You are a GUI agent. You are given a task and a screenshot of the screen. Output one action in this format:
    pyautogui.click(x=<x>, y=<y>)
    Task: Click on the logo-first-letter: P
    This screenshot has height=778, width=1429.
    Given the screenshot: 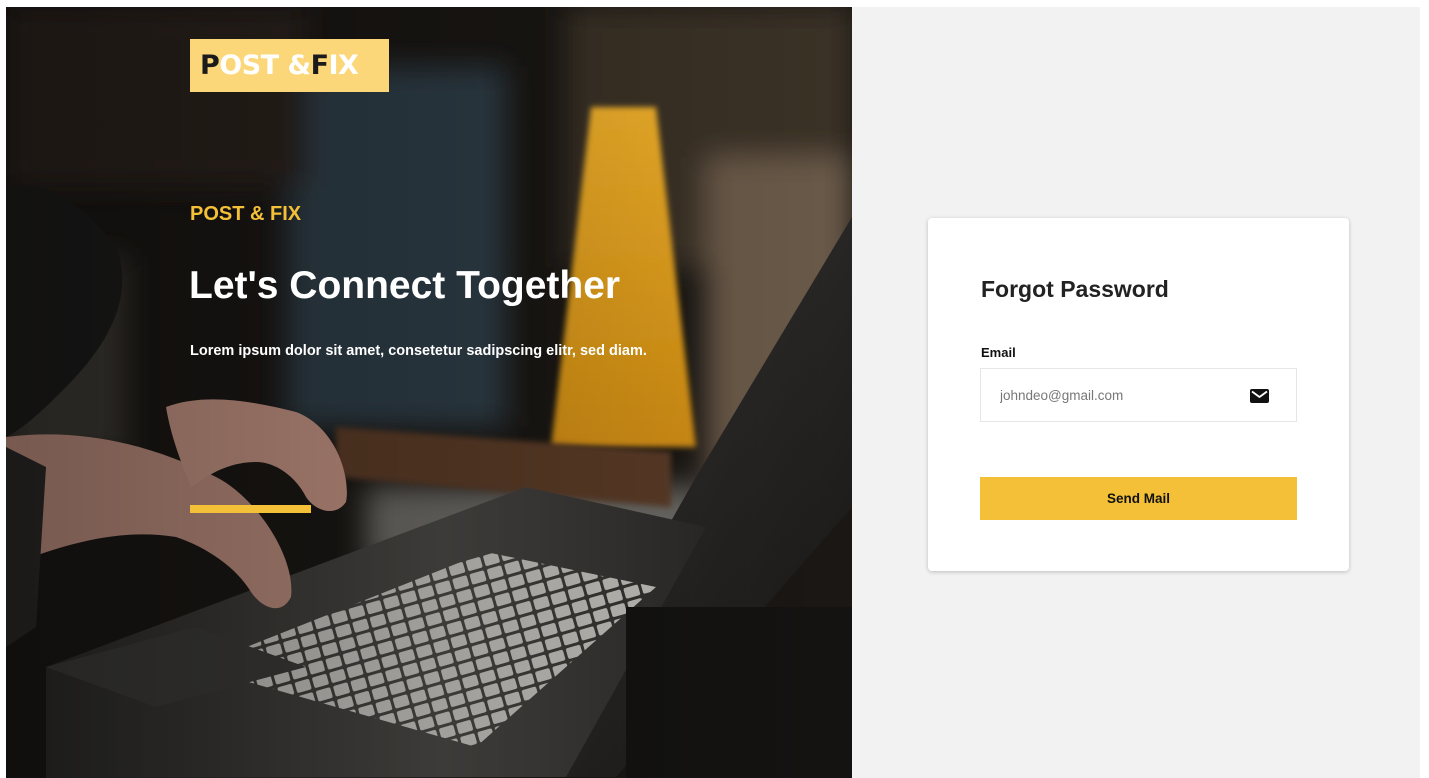 What is the action you would take?
    pyautogui.click(x=210, y=65)
    